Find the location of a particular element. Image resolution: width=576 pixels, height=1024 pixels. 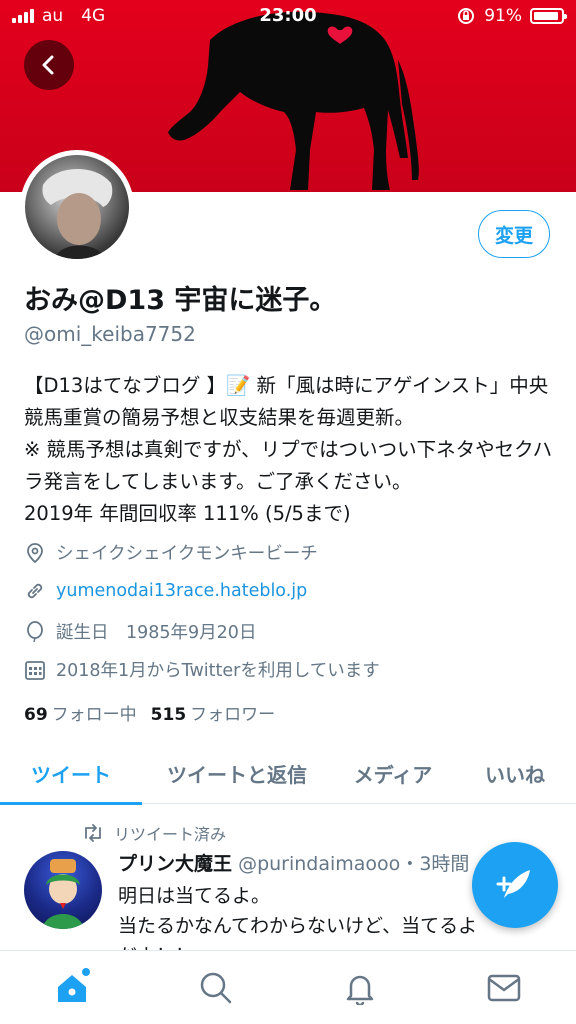

compose-tweet-button is located at coordinates (515, 885).